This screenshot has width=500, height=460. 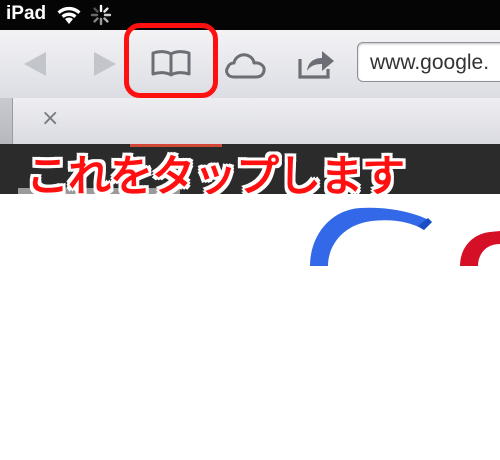 I want to click on address-bar-input: www.google., so click(x=428, y=62).